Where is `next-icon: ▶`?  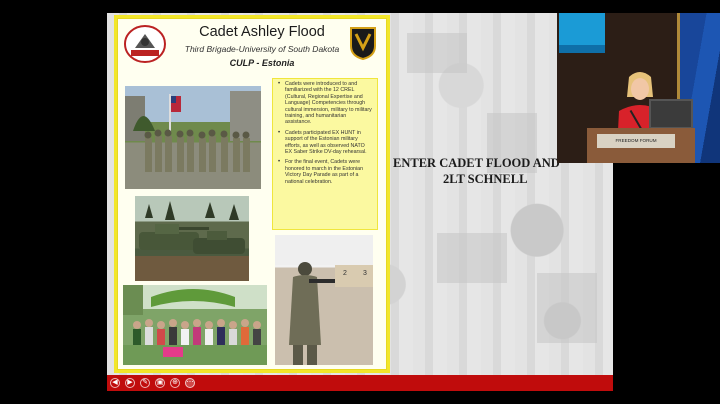
next-icon: ▶ is located at coordinates (130, 383).